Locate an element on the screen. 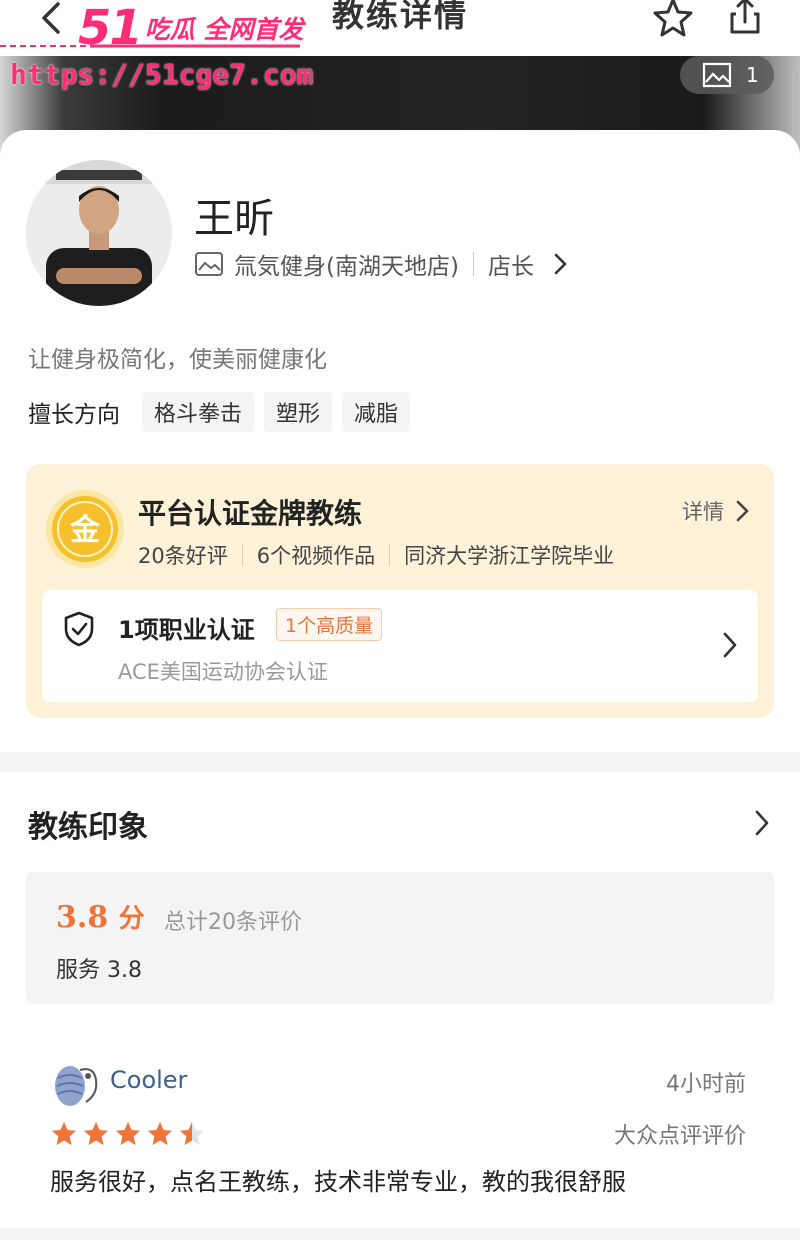  rating-summary: 3.8 分 总计20条评价 服务 3.8 is located at coordinates (400, 938).